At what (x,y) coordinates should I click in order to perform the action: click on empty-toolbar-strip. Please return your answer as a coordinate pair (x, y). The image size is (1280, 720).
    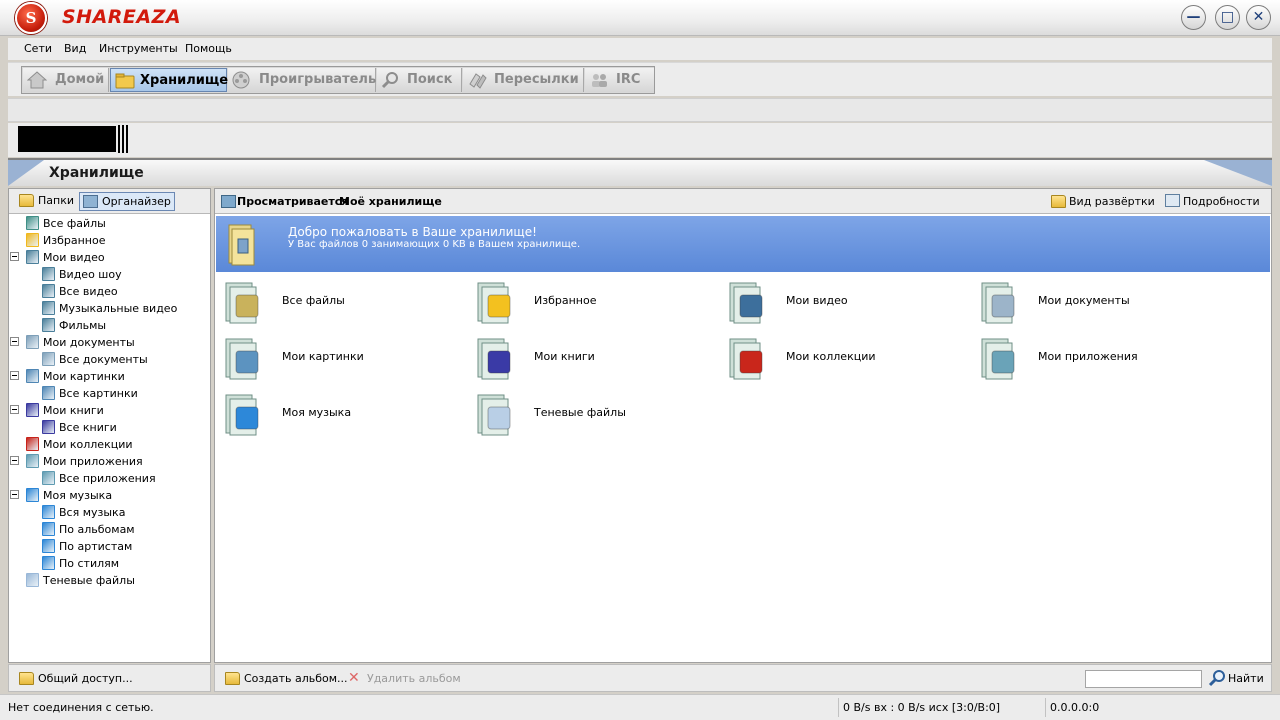
    Looking at the image, I should click on (640, 110).